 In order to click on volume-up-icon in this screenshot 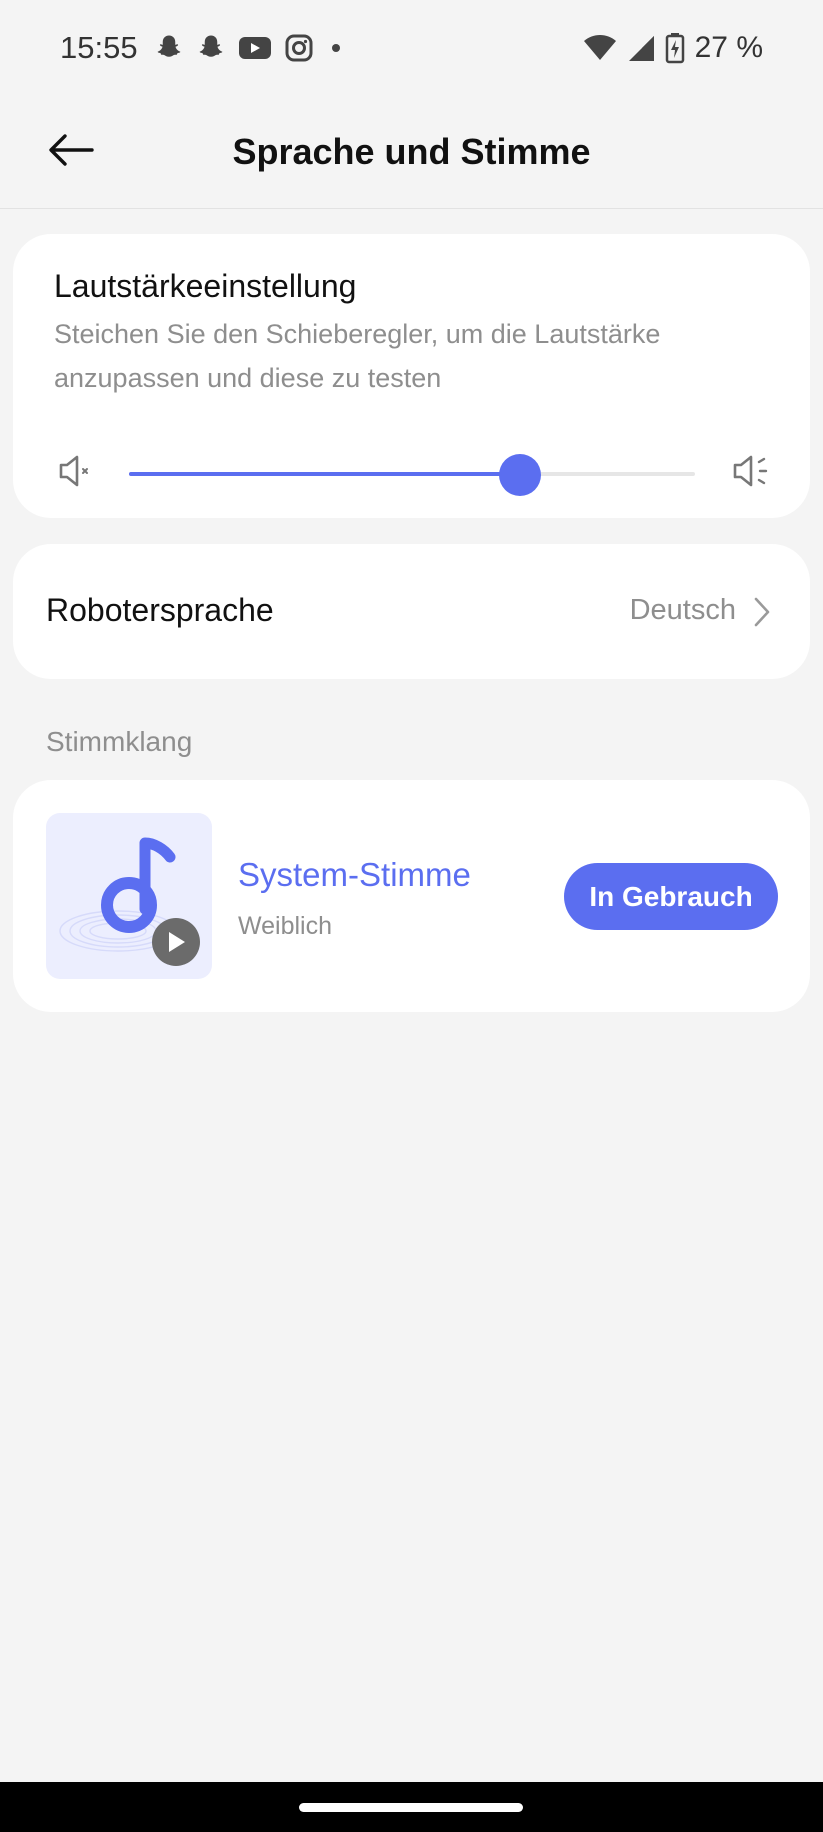, I will do `click(751, 473)`.